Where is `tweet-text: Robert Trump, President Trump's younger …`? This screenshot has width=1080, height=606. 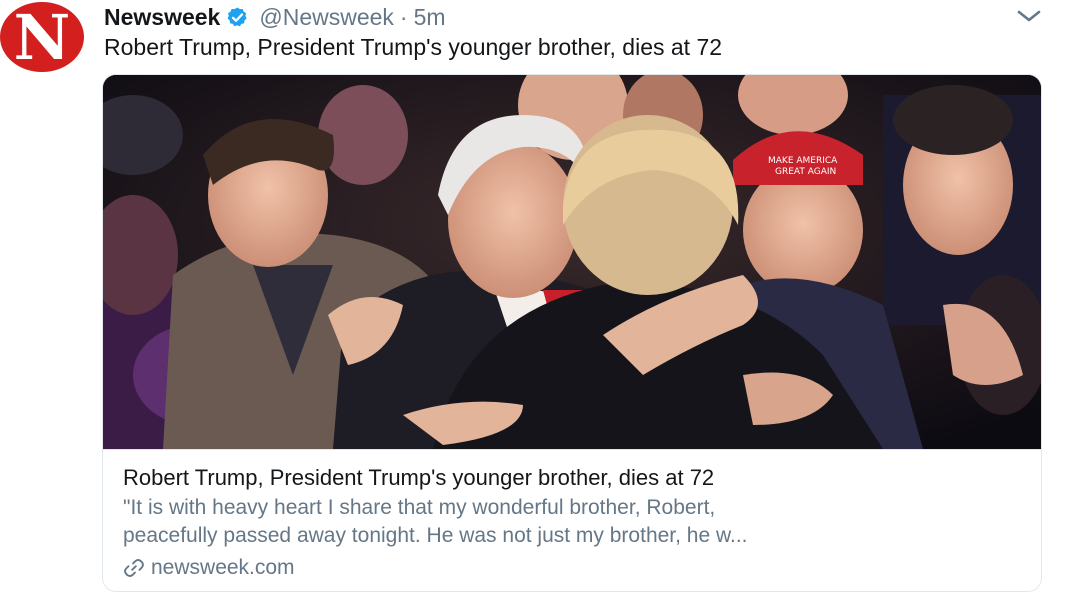 tweet-text: Robert Trump, President Trump's younger … is located at coordinates (413, 47).